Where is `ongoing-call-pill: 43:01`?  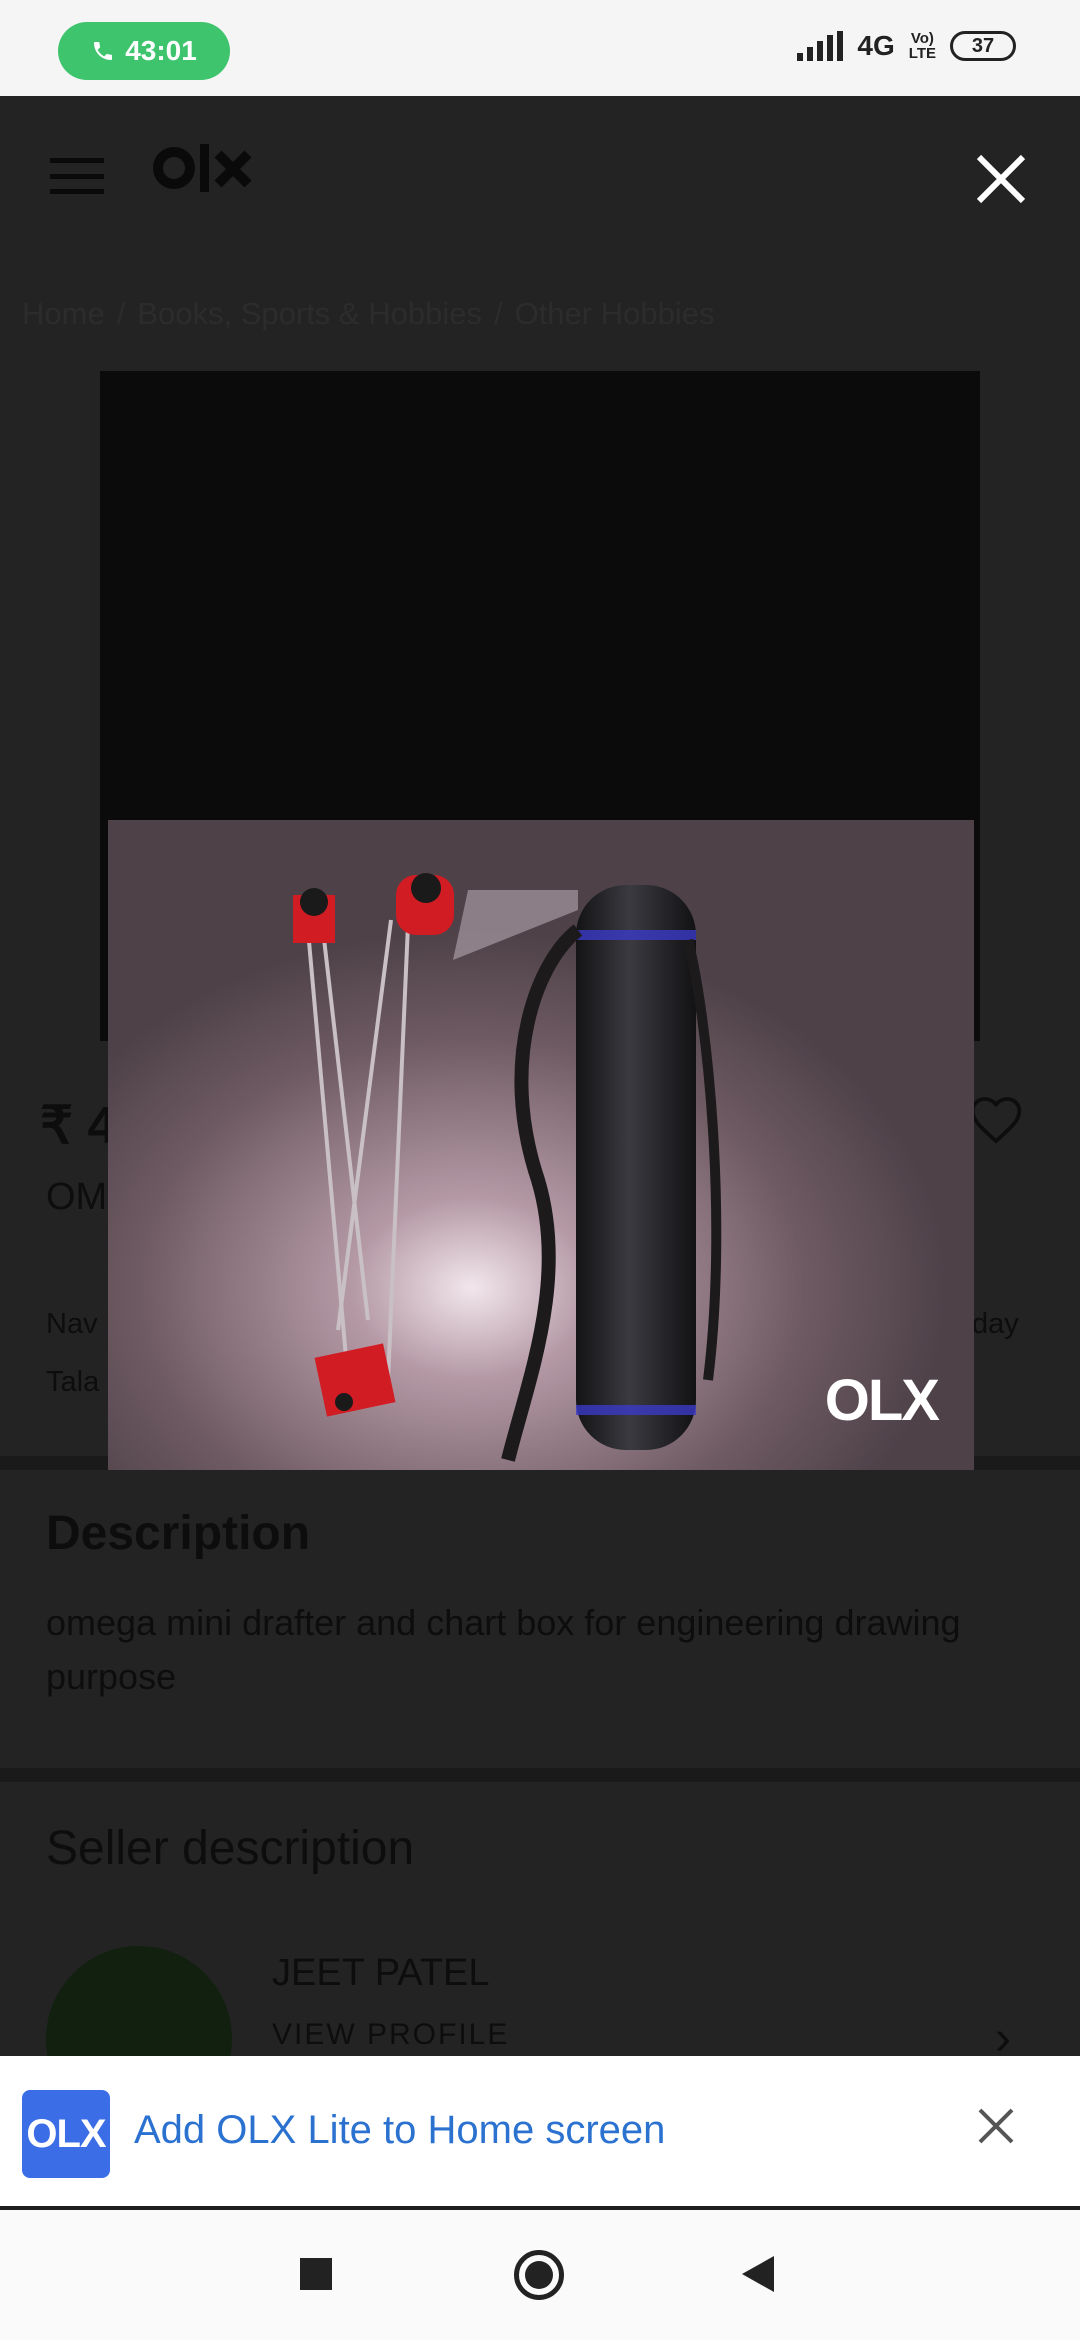 ongoing-call-pill: 43:01 is located at coordinates (144, 51).